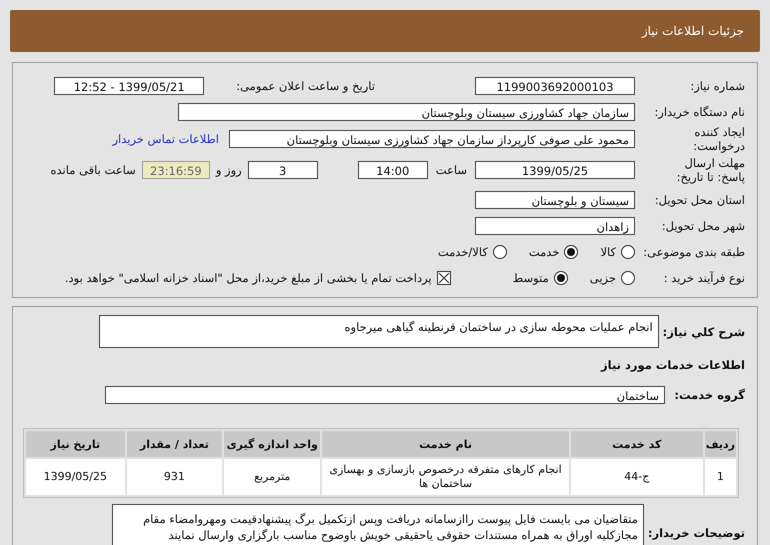  Describe the element at coordinates (693, 31) in the screenshot. I see `page-title: جزئیات اطلاعات نیاز` at that location.